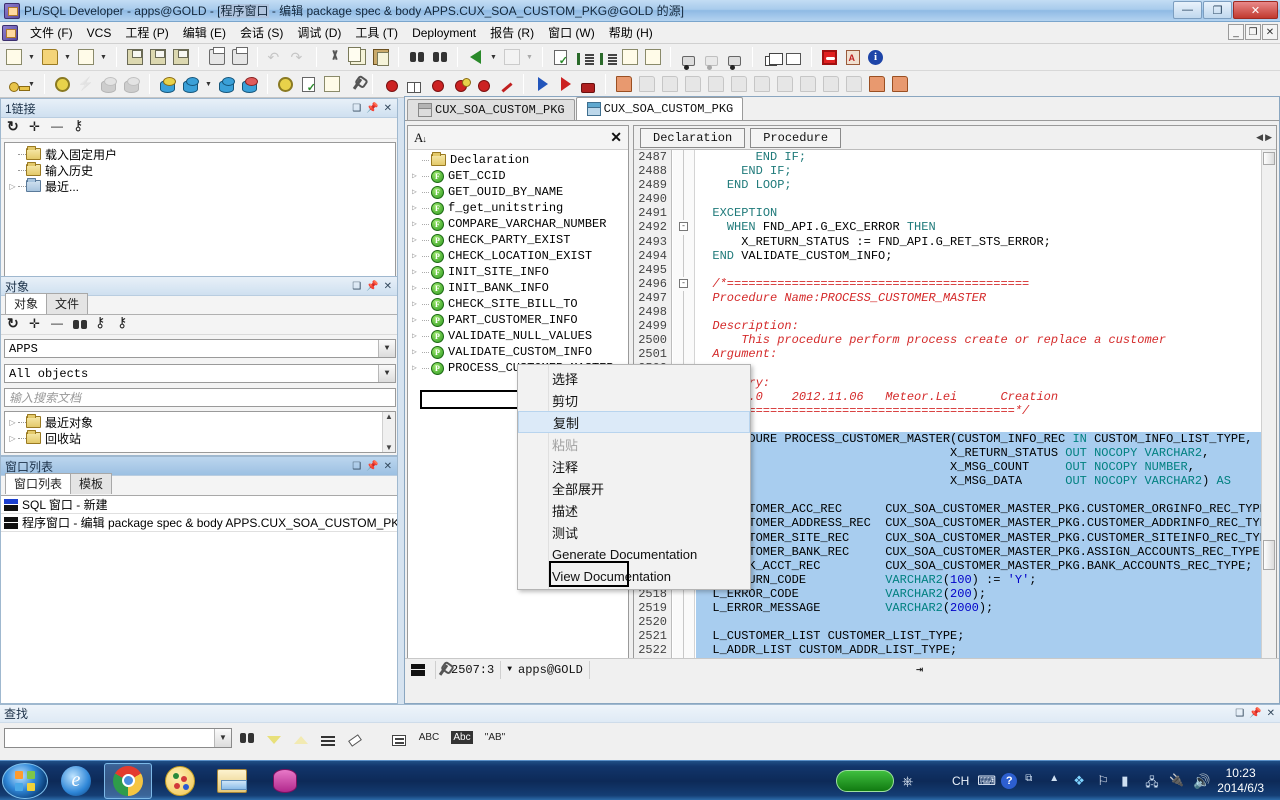  I want to click on ctx-describe: 描述, so click(634, 510).